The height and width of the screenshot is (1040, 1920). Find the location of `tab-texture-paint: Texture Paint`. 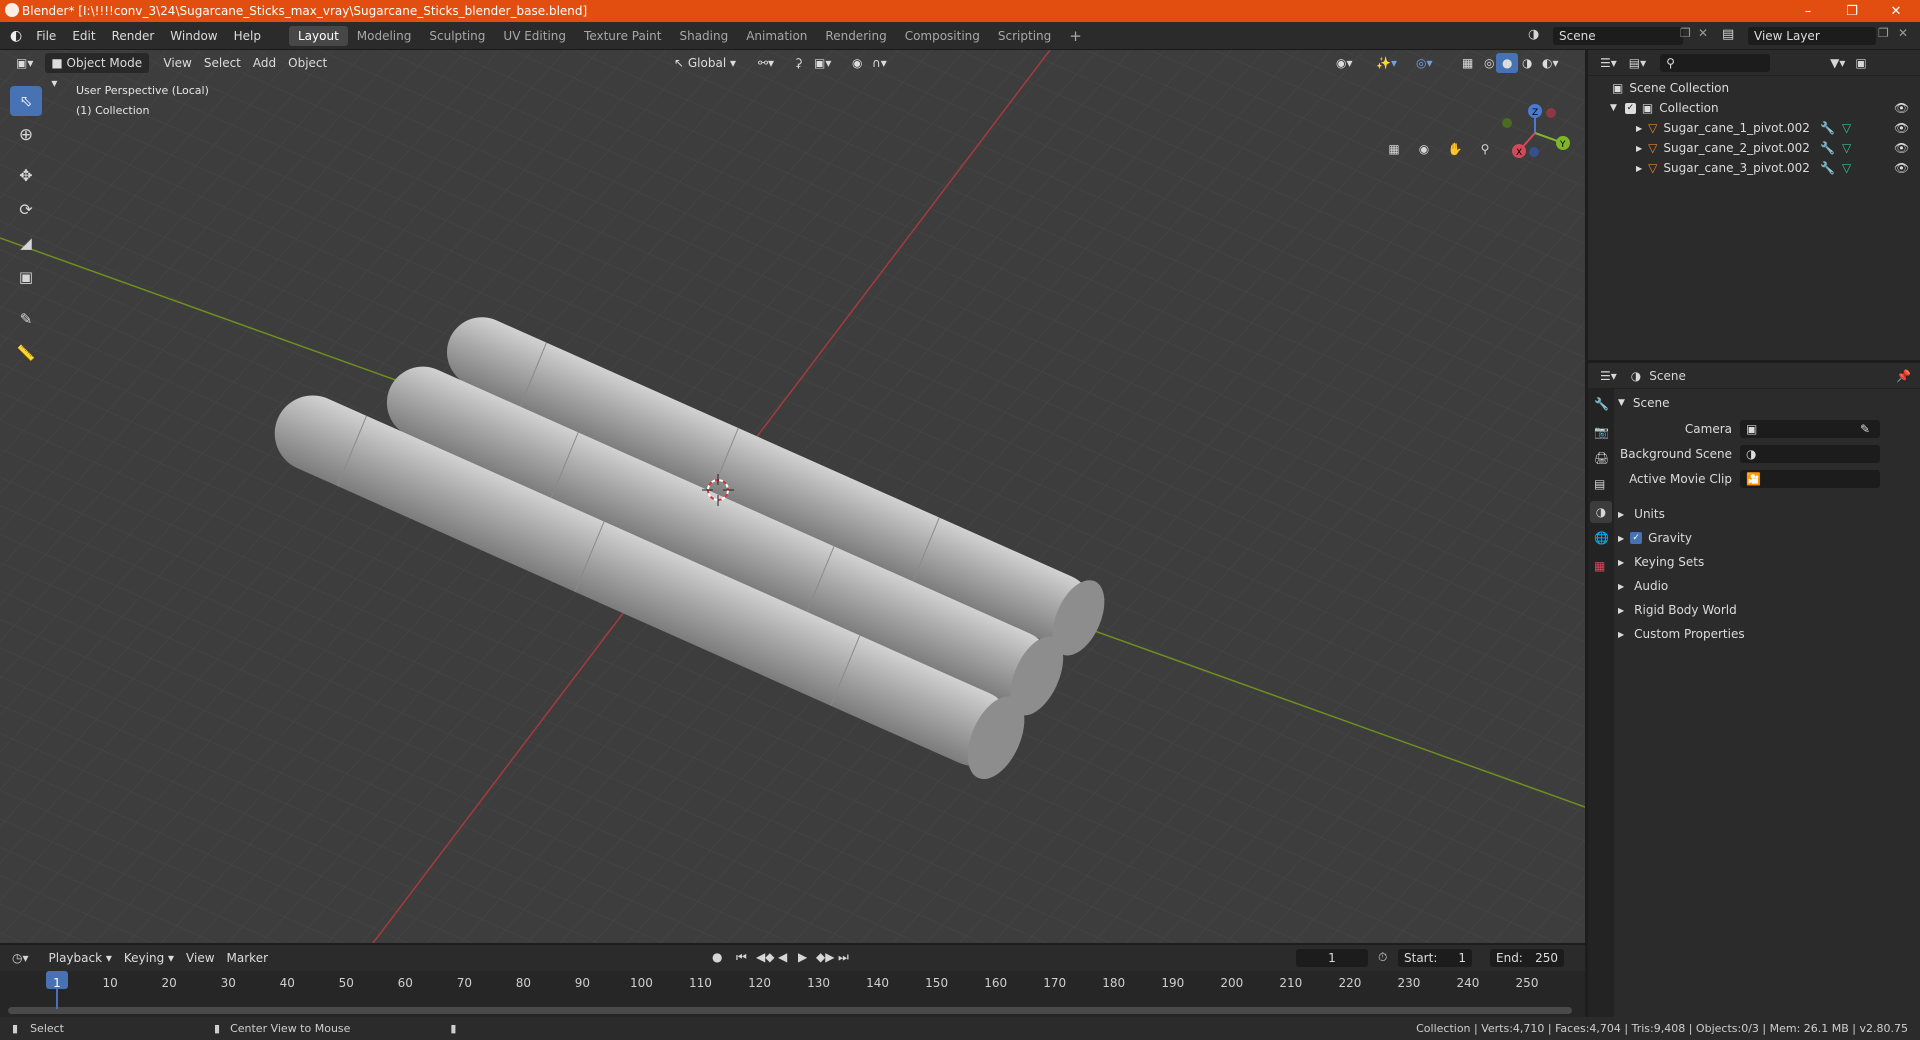

tab-texture-paint: Texture Paint is located at coordinates (622, 36).